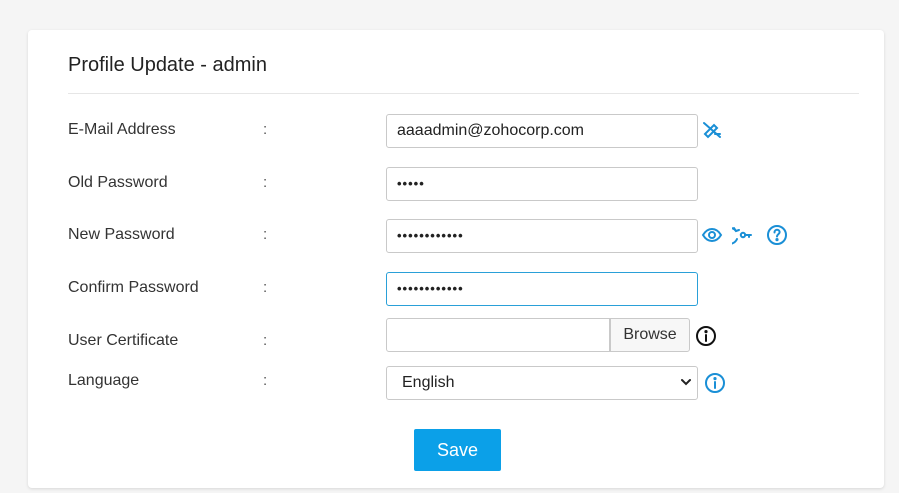 This screenshot has width=899, height=493. I want to click on chevron-down-icon, so click(686, 382).